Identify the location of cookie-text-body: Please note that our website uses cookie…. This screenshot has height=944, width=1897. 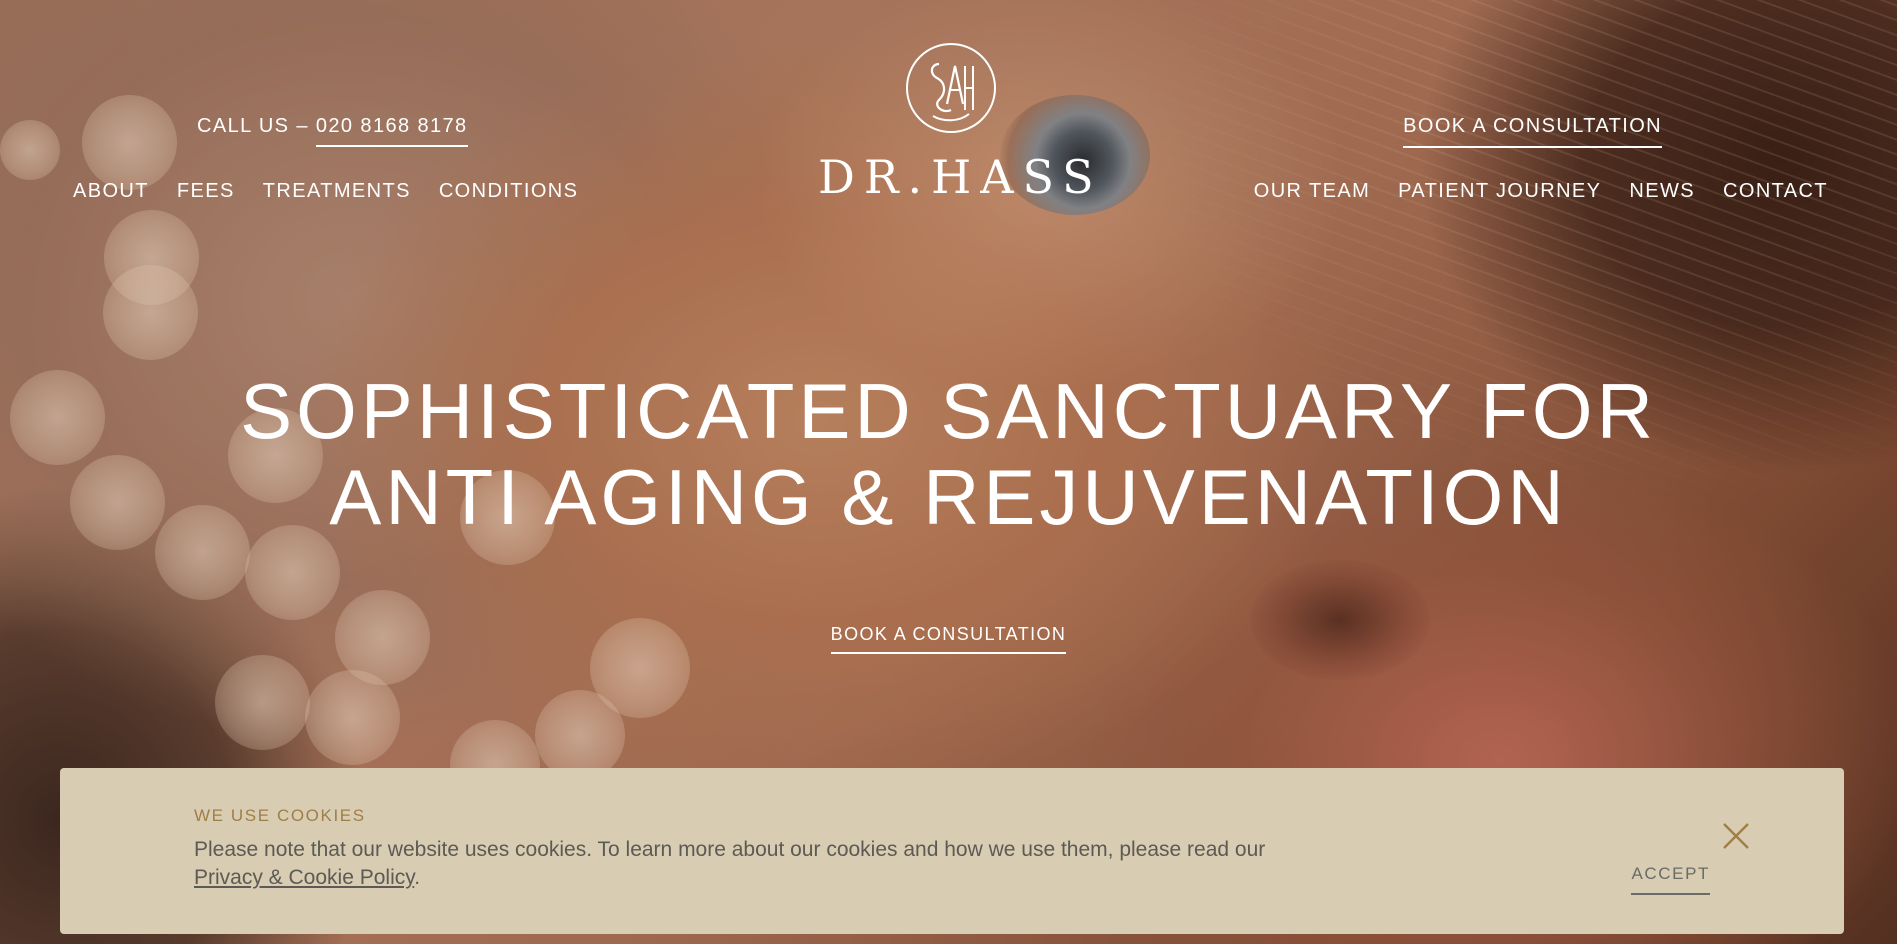
(730, 849).